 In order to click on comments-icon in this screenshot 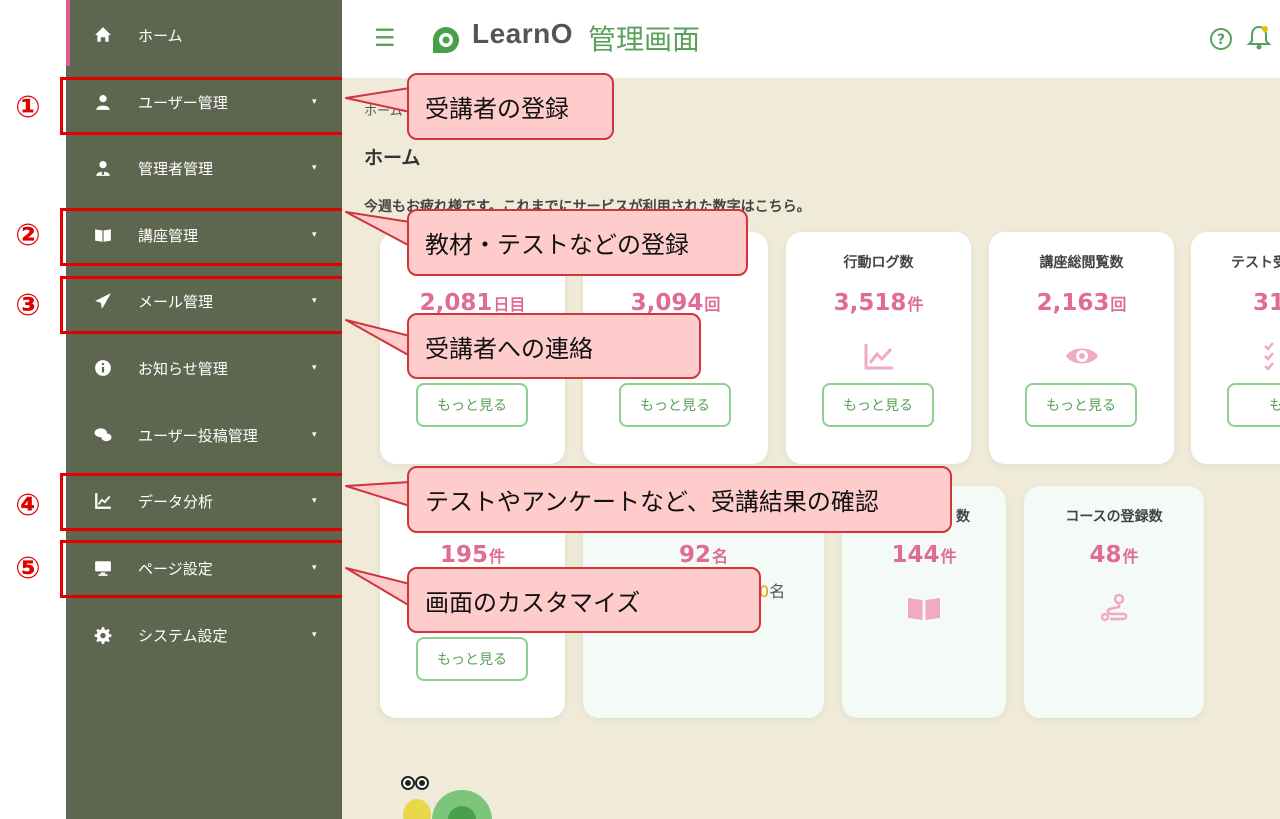, I will do `click(103, 435)`.